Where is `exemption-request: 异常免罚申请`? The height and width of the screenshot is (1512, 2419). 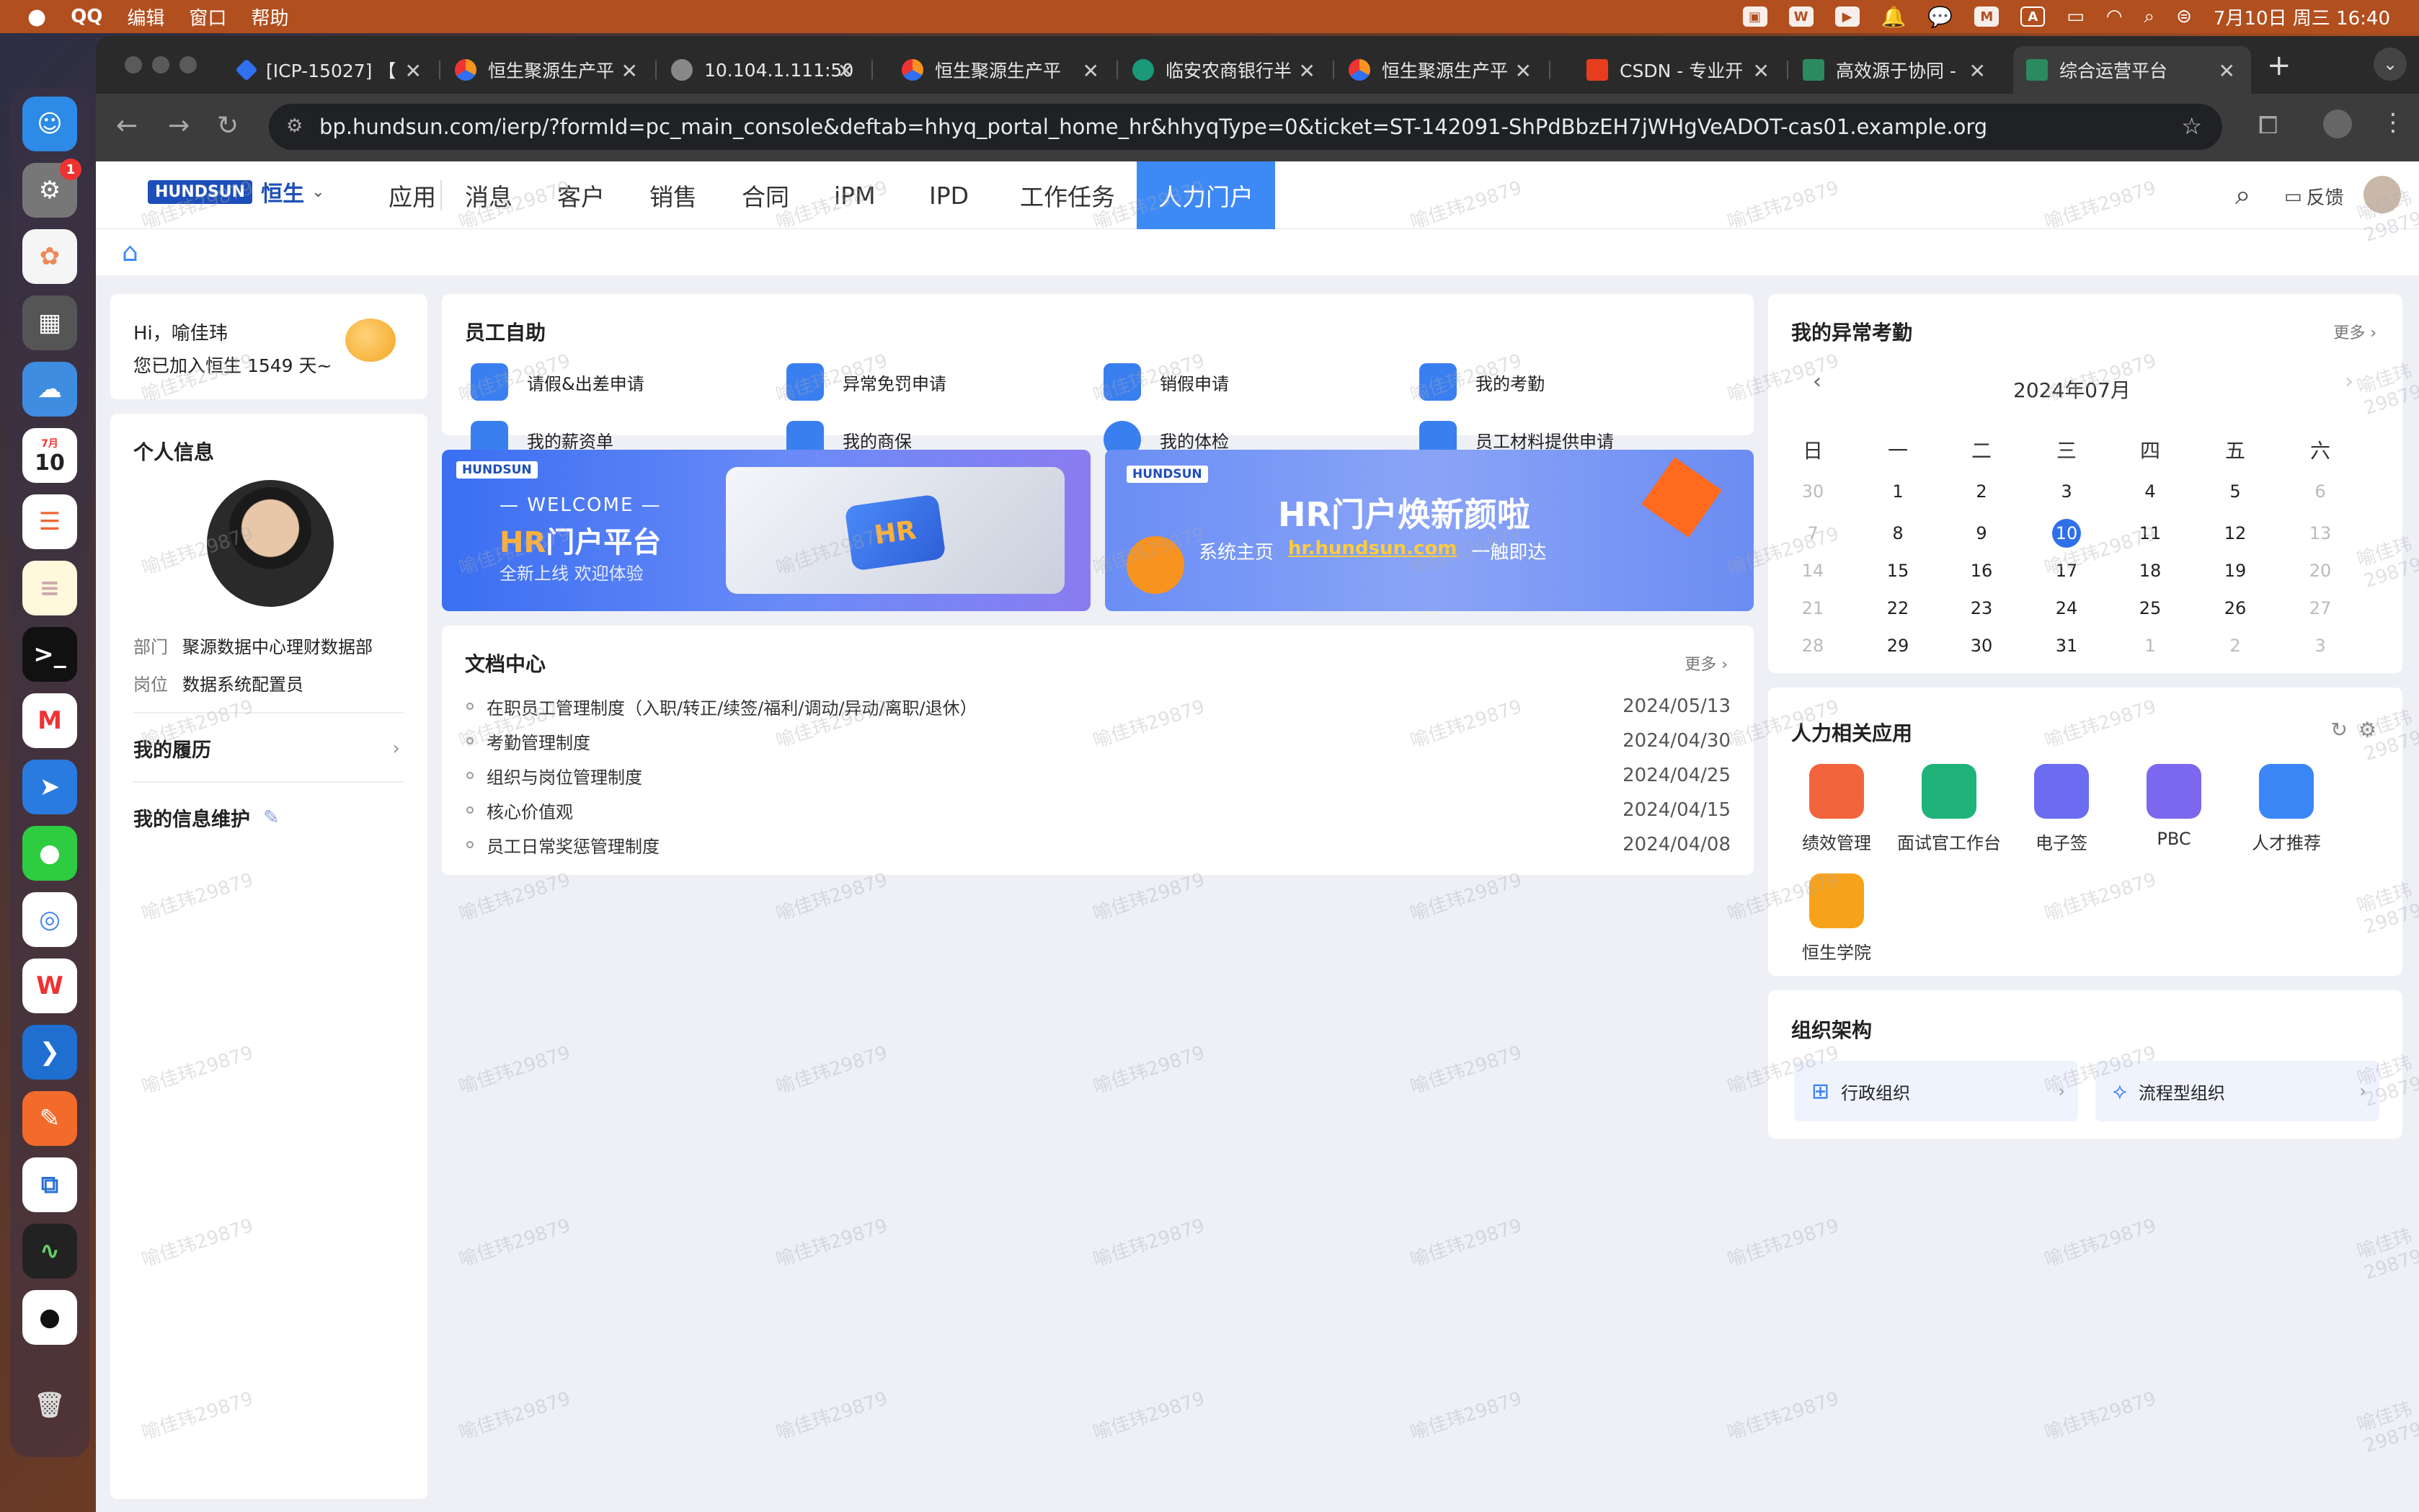
exemption-request: 异常免罚申请 is located at coordinates (866, 382).